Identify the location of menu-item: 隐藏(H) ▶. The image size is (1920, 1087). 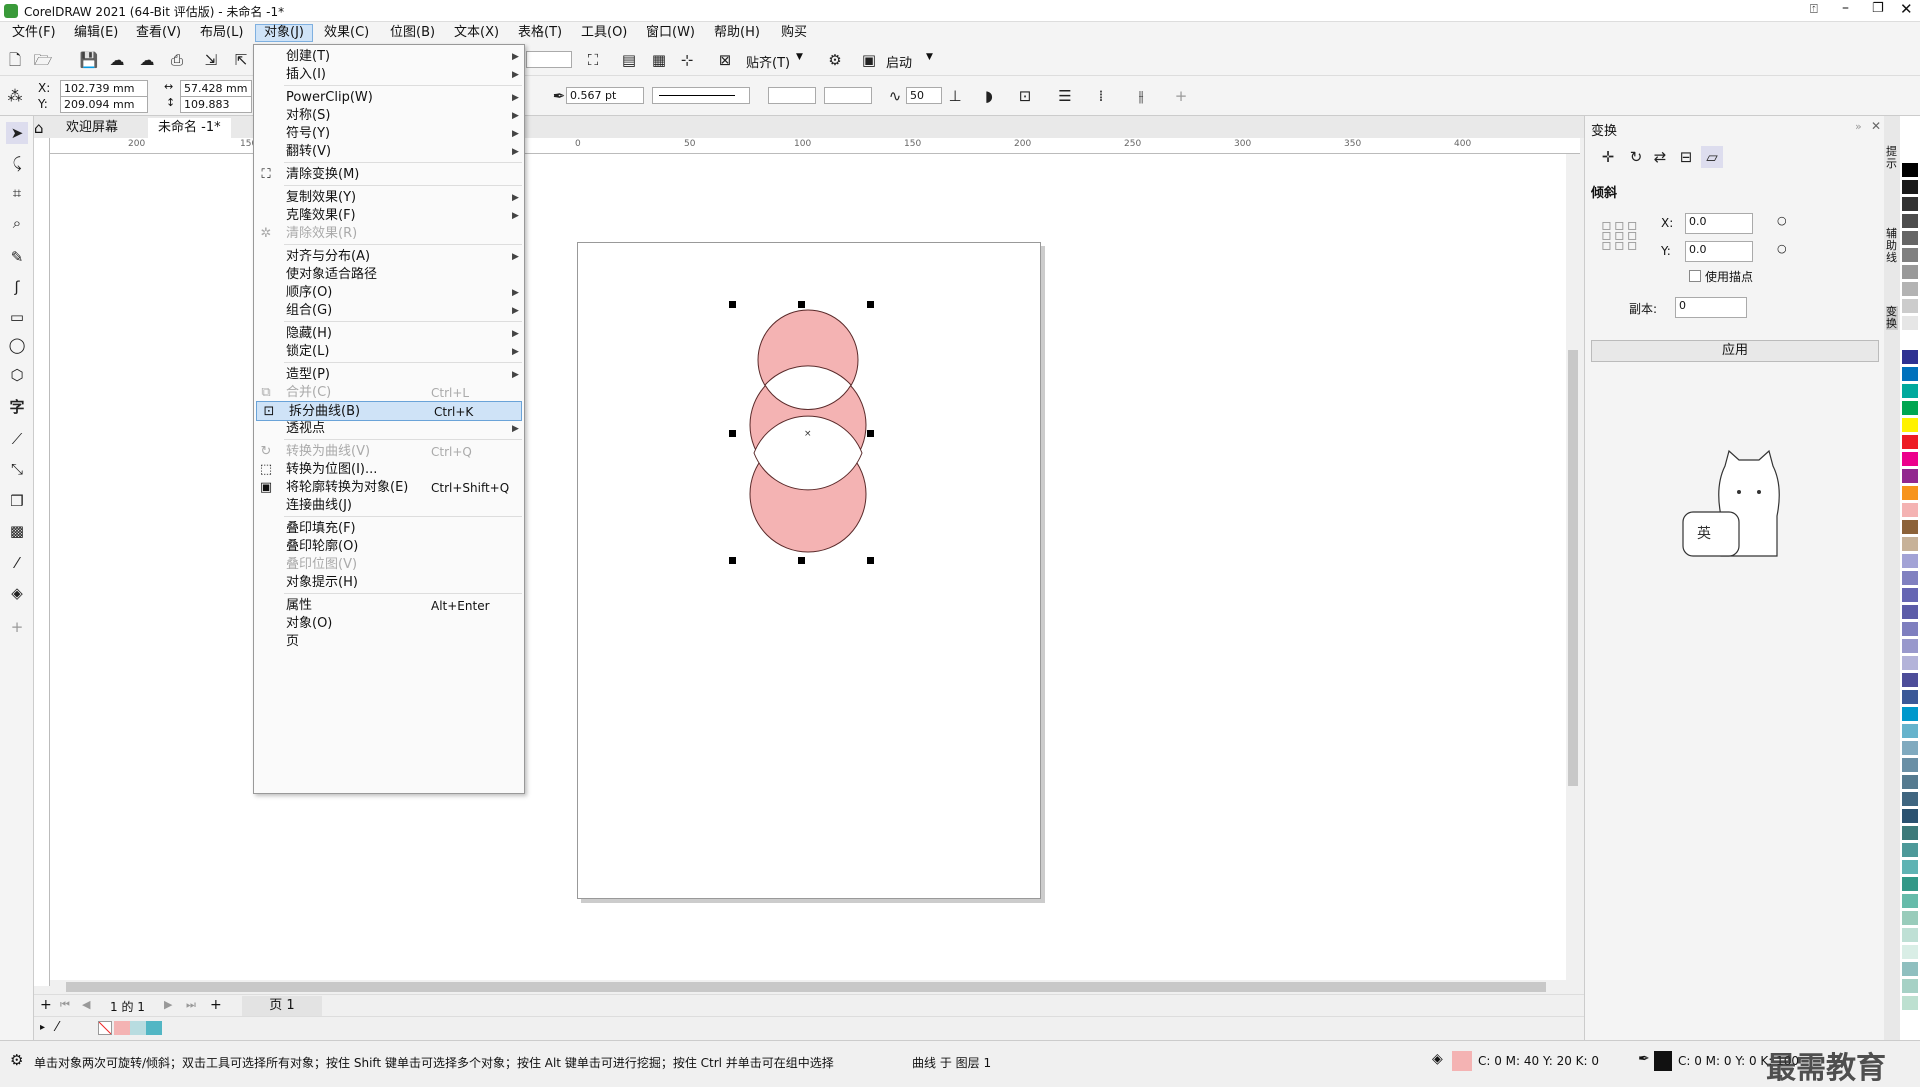
(389, 334).